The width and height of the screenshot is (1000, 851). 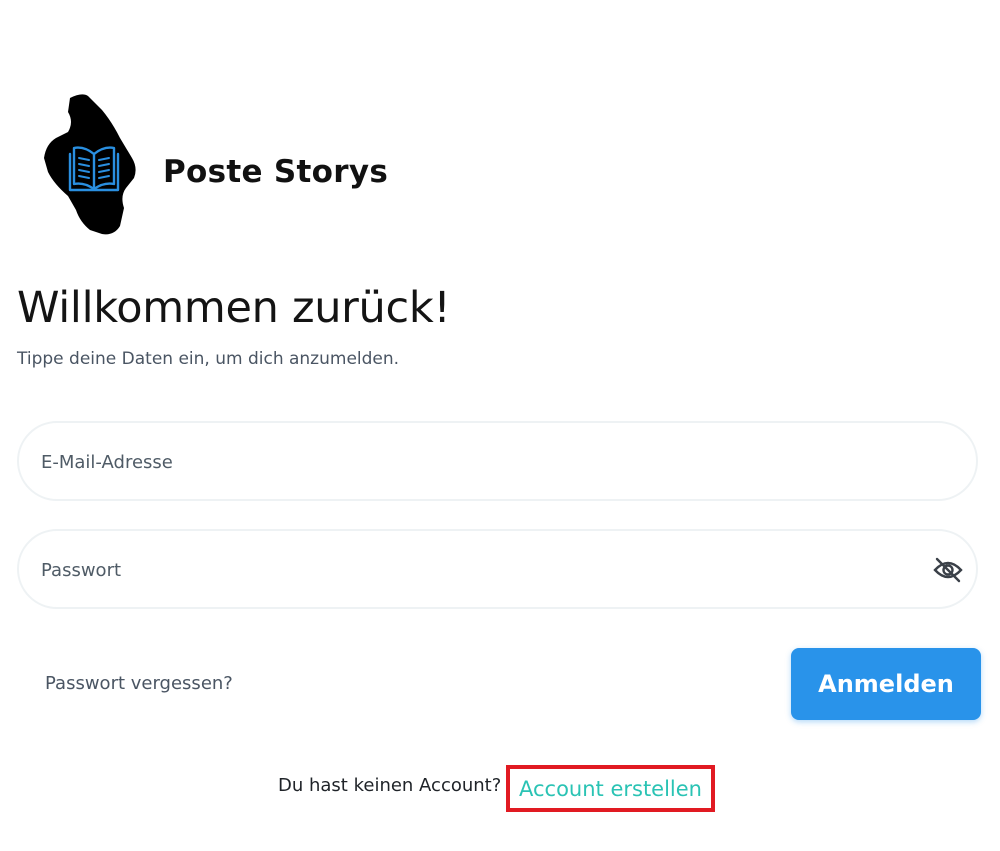 What do you see at coordinates (139, 683) in the screenshot?
I see `forgot-password-link: Passwort vergessen?` at bounding box center [139, 683].